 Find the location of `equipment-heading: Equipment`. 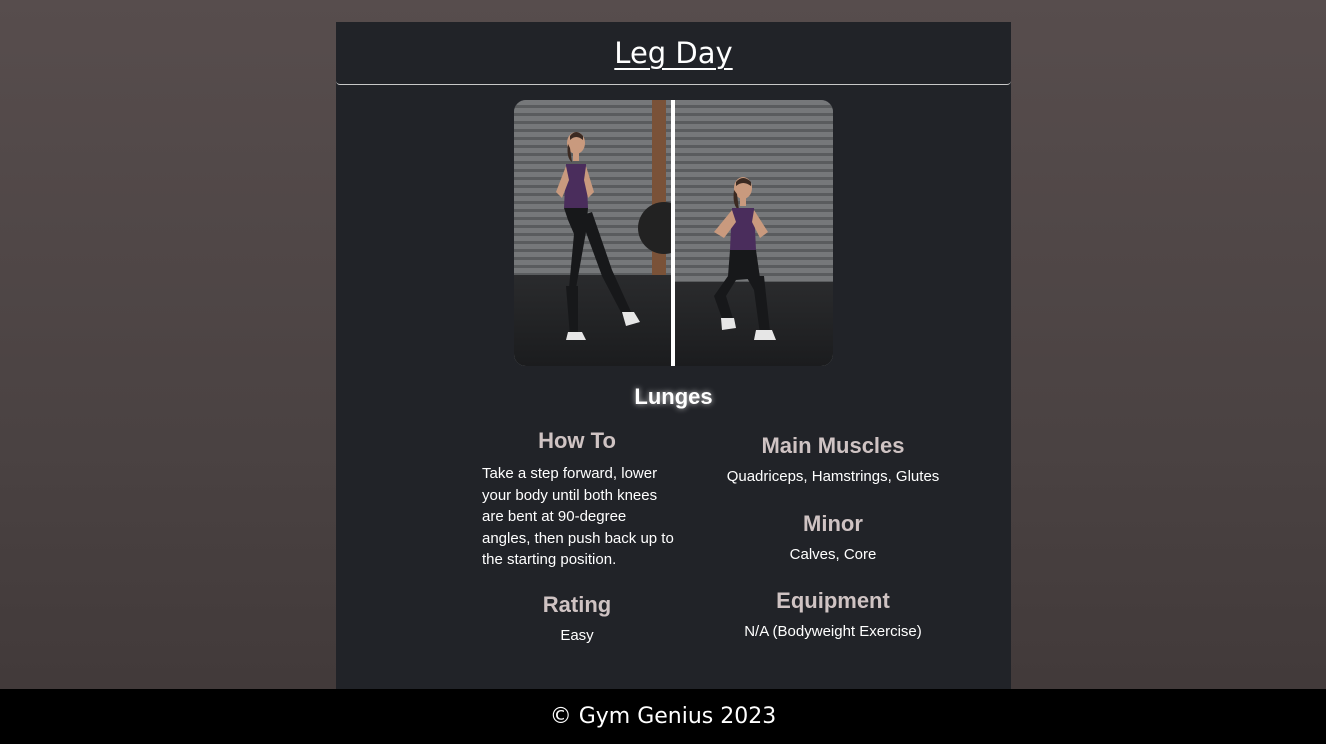

equipment-heading: Equipment is located at coordinates (833, 600).